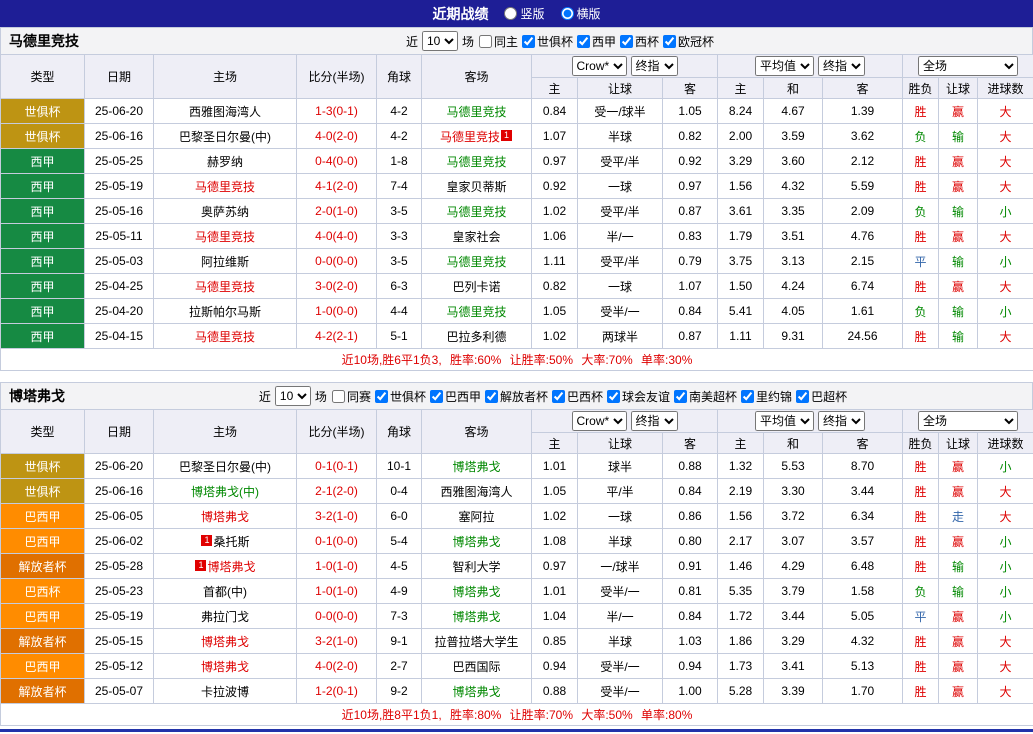  Describe the element at coordinates (336, 311) in the screenshot. I see `score-link: 1-0(0-0)` at that location.